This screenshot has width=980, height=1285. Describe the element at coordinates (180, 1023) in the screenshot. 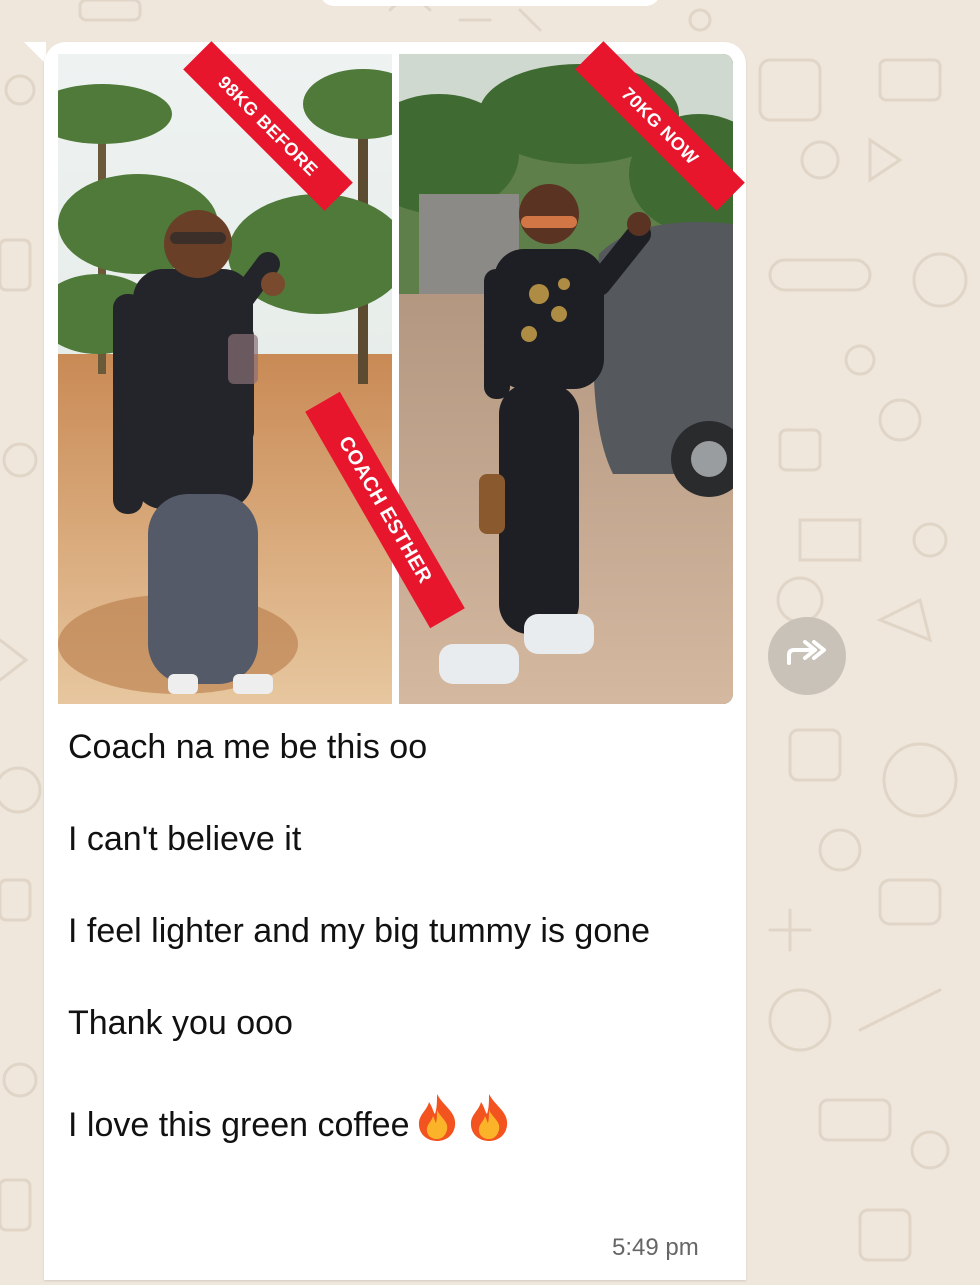

I see `message-line: Thank you ooo` at that location.